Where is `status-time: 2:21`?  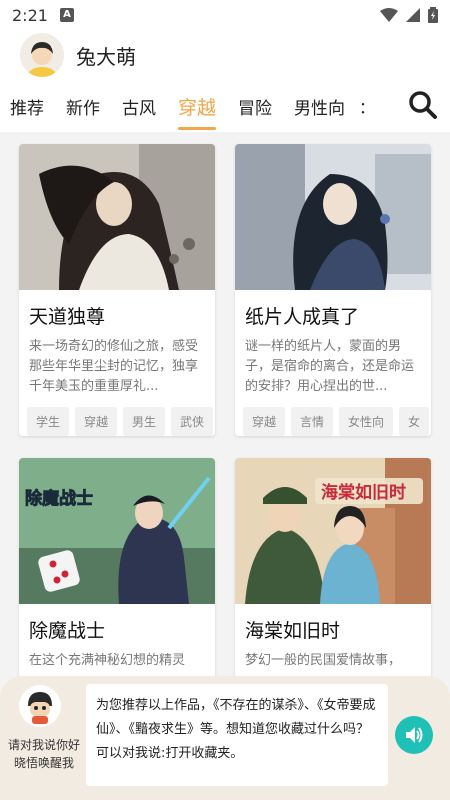 status-time: 2:21 is located at coordinates (30, 15).